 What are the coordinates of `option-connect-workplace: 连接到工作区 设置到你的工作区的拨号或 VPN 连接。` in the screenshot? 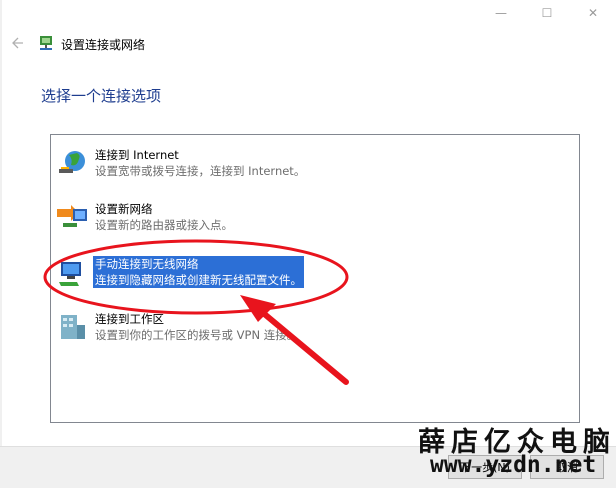 It's located at (176, 327).